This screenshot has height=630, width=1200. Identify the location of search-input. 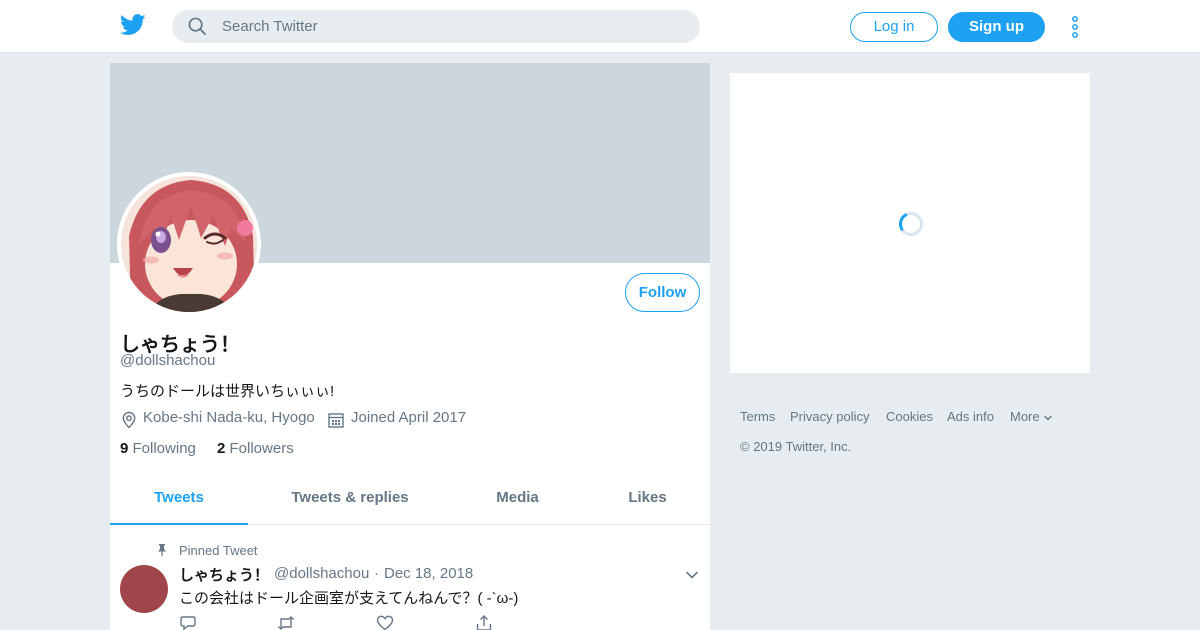
(452, 26).